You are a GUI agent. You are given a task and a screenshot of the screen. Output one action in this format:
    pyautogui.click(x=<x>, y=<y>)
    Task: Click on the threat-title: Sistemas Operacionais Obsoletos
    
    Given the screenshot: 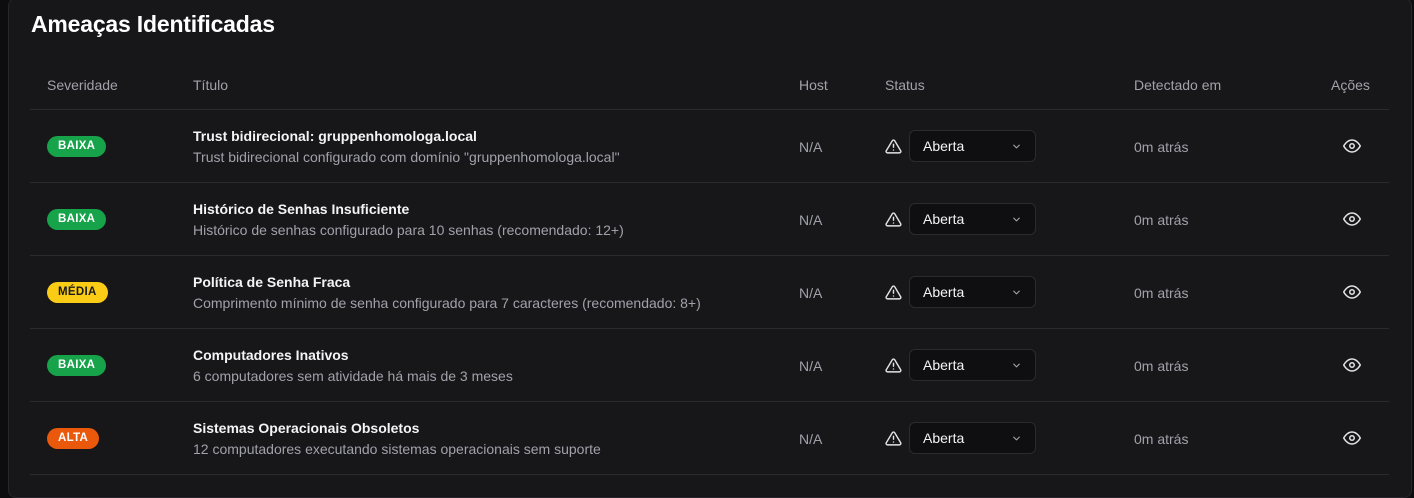 What is the action you would take?
    pyautogui.click(x=306, y=428)
    